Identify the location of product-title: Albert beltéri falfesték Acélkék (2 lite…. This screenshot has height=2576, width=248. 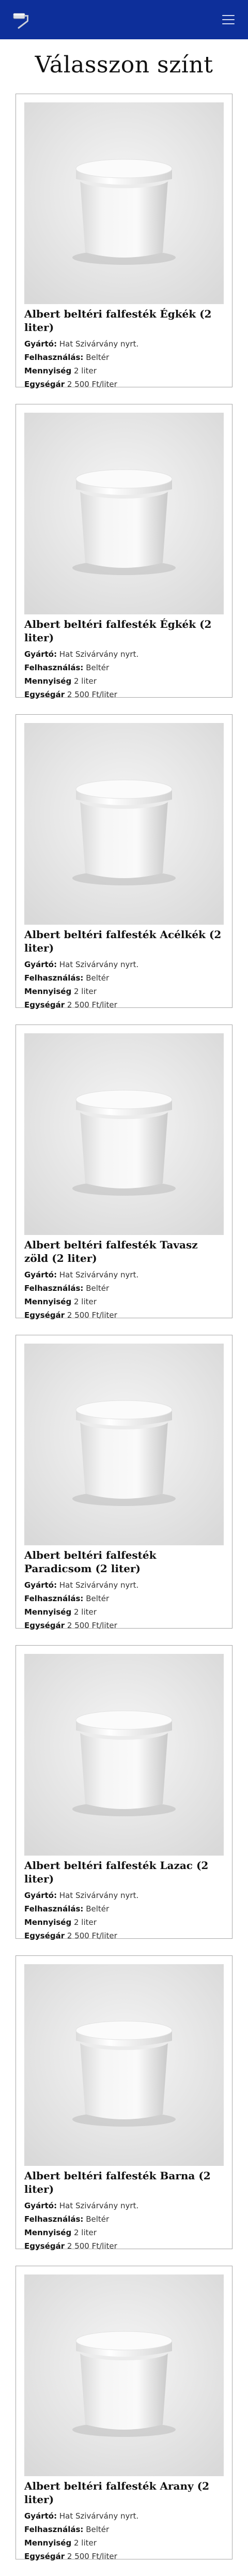
(124, 941).